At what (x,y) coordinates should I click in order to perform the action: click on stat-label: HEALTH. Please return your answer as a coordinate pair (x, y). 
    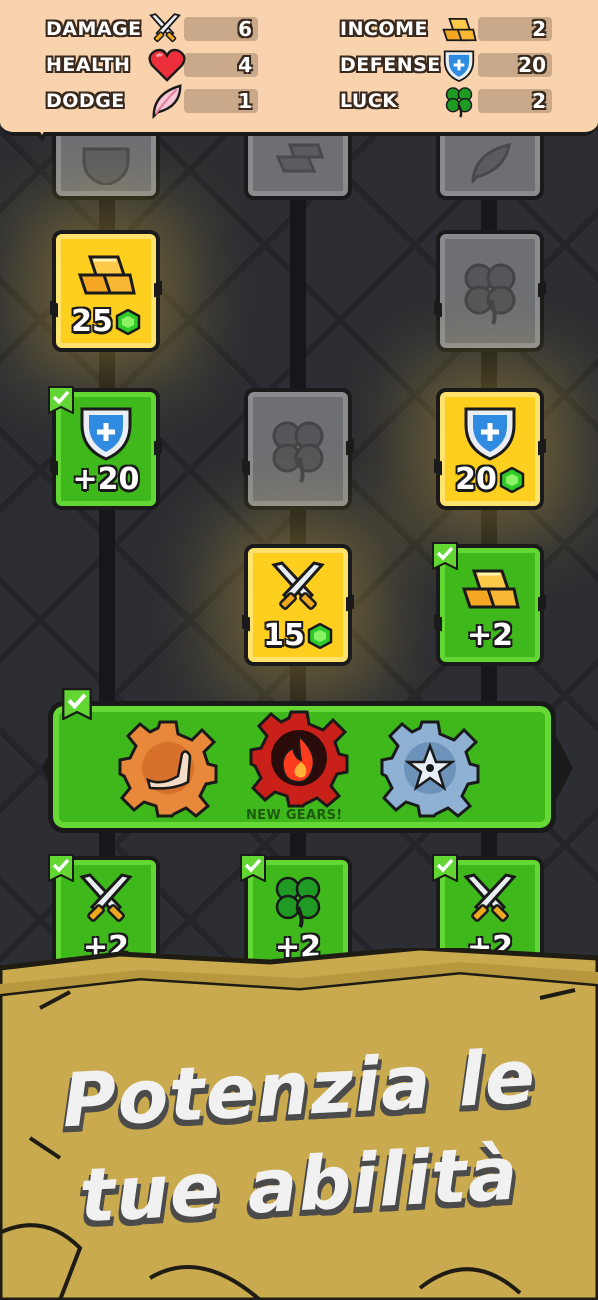
    Looking at the image, I should click on (88, 65).